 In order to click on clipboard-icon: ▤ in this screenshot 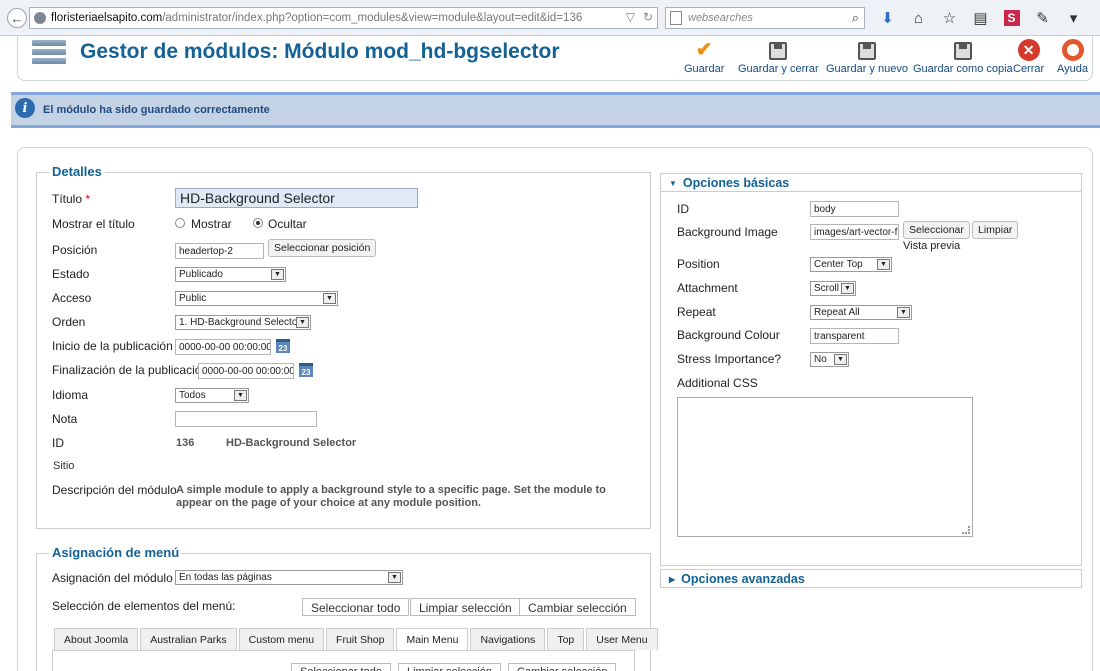, I will do `click(980, 18)`.